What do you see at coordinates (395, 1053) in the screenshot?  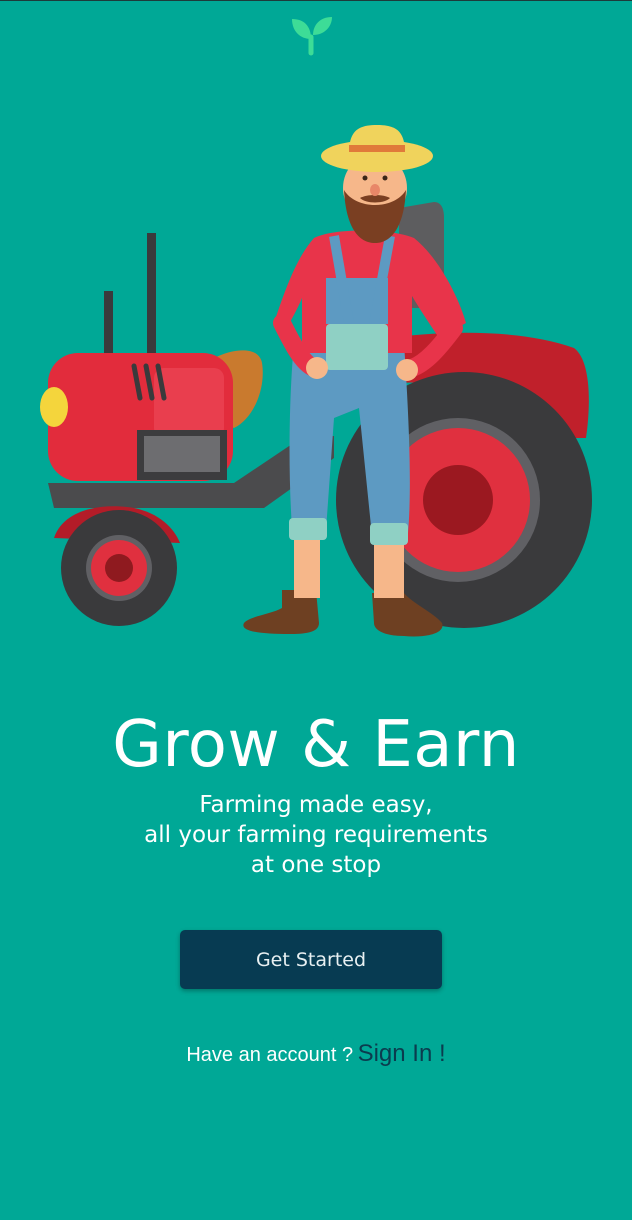 I see `sign-in-link: Sign In` at bounding box center [395, 1053].